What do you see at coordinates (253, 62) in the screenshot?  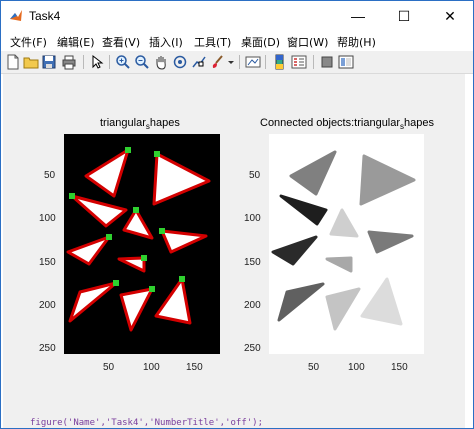 I see `link-plot-icon` at bounding box center [253, 62].